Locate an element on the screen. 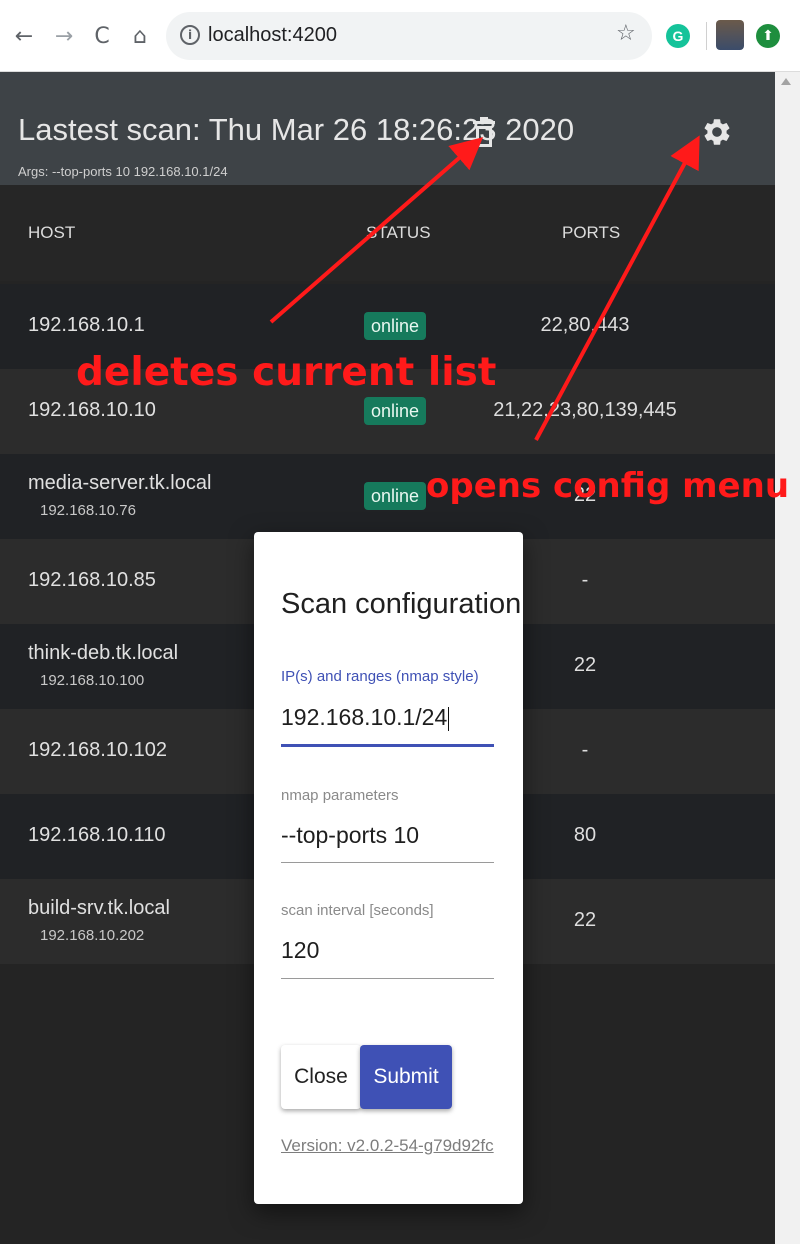 Image resolution: width=800 pixels, height=1244 pixels. version-link: Version: v2.0.2-54-g79d92fc is located at coordinates (387, 1146).